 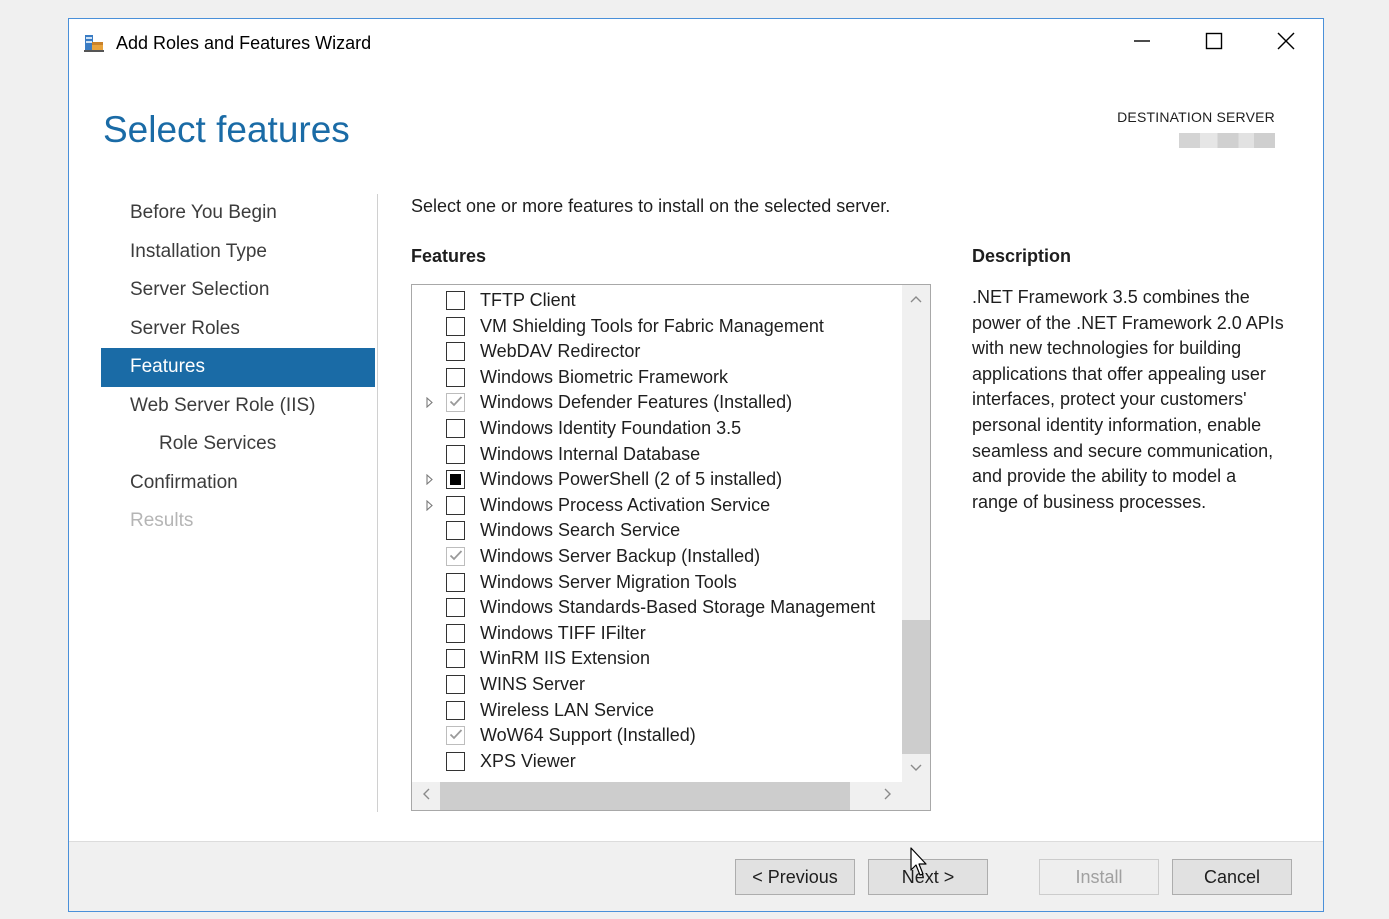 I want to click on close-button, so click(x=1286, y=43).